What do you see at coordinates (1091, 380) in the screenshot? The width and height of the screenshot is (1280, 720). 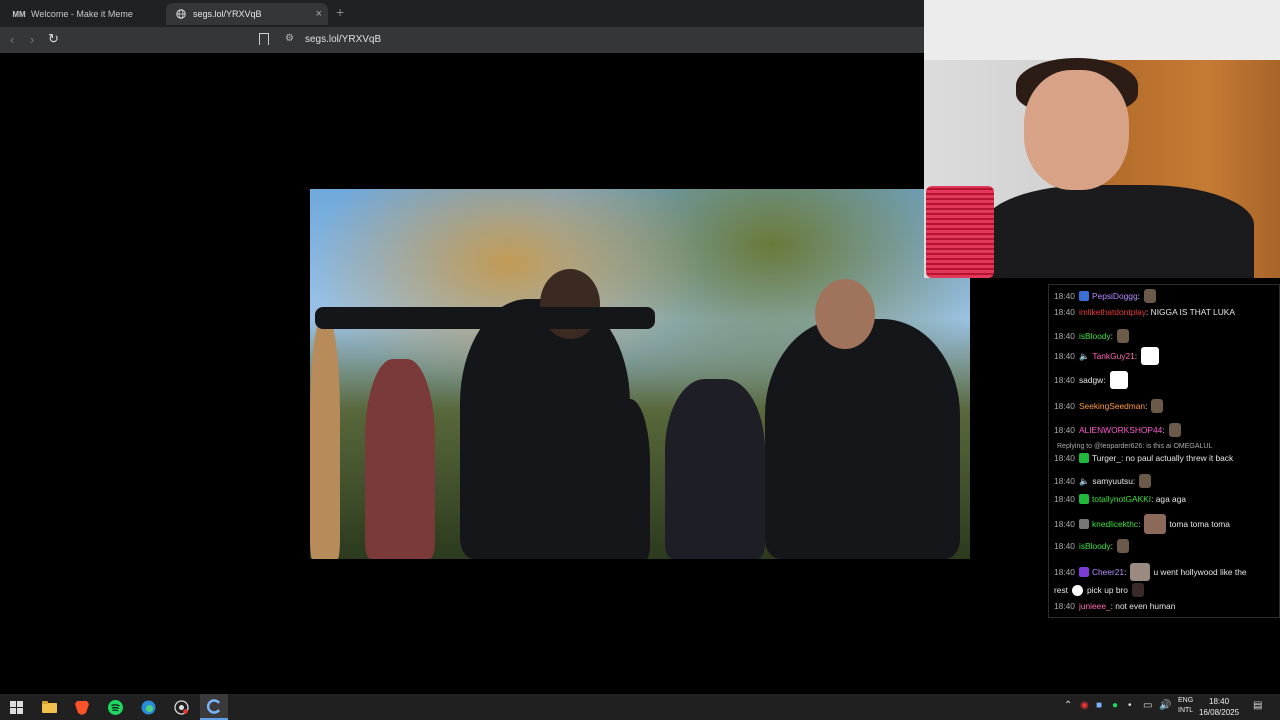 I see `chat-message: 18:40 sadgw:` at bounding box center [1091, 380].